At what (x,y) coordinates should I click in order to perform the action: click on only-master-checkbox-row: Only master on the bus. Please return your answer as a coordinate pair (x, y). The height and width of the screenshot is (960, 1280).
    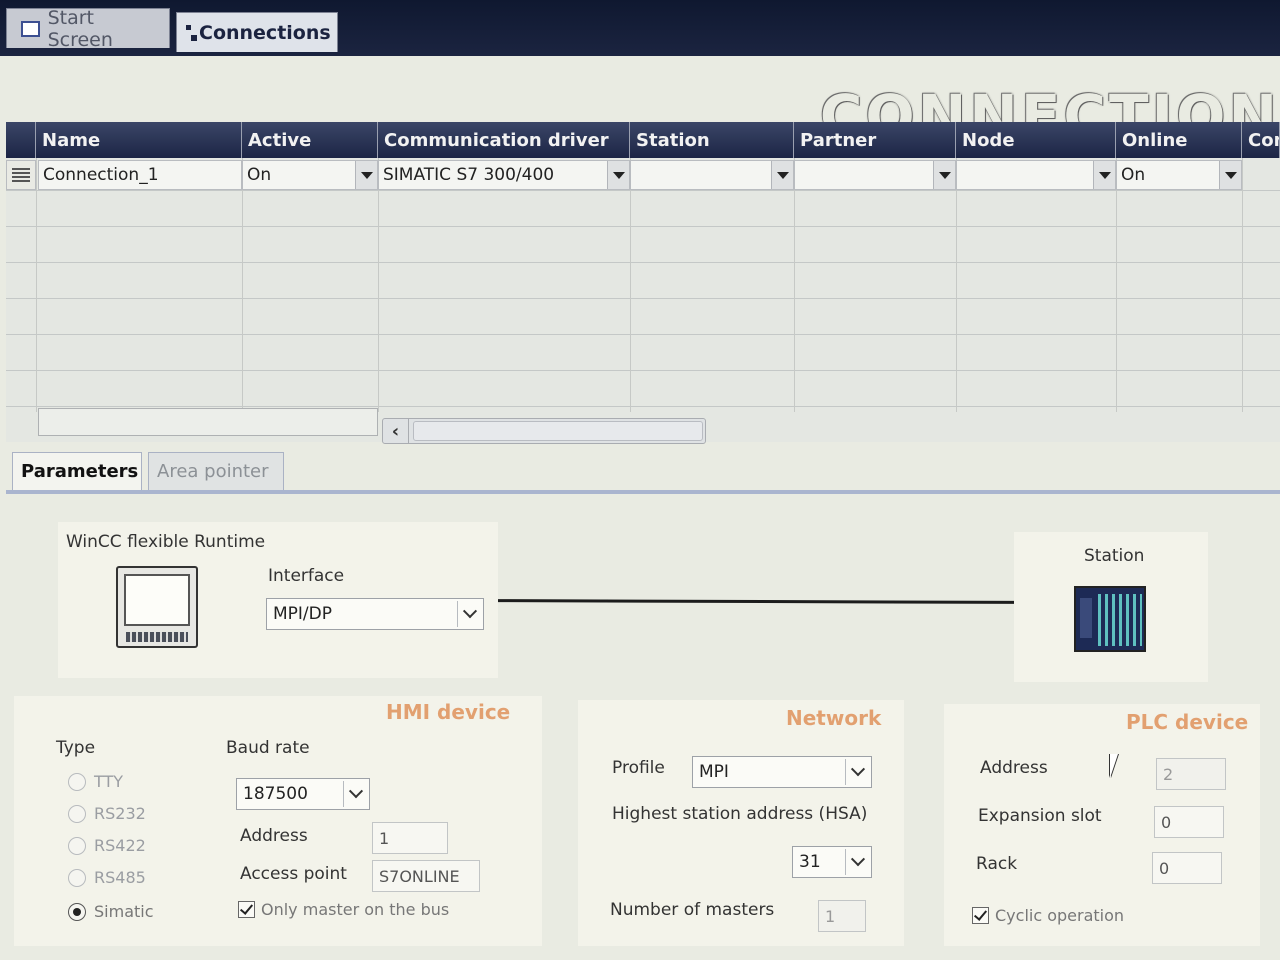
    Looking at the image, I should click on (343, 909).